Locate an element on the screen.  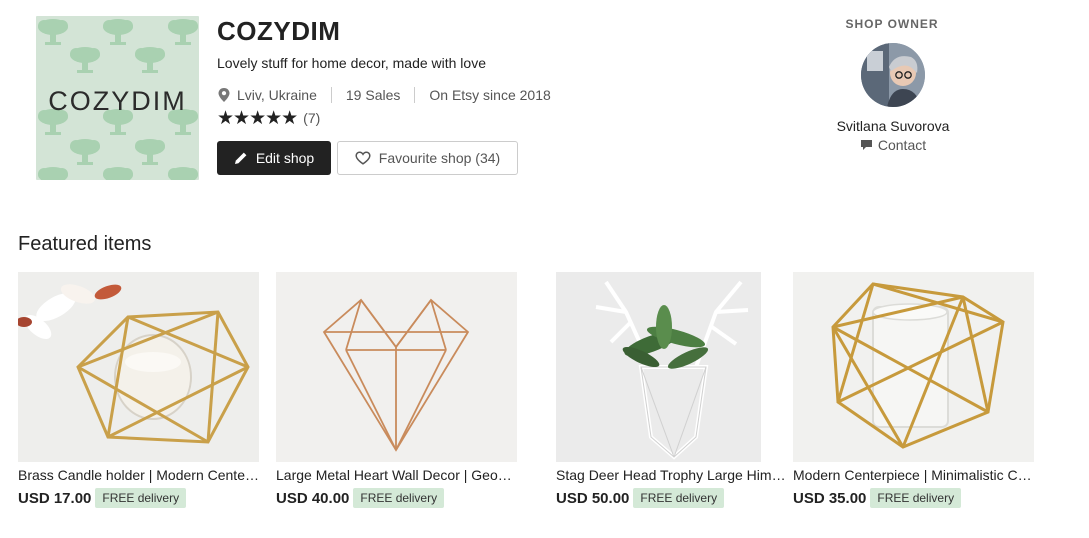
rating-count: (7) is located at coordinates (311, 118).